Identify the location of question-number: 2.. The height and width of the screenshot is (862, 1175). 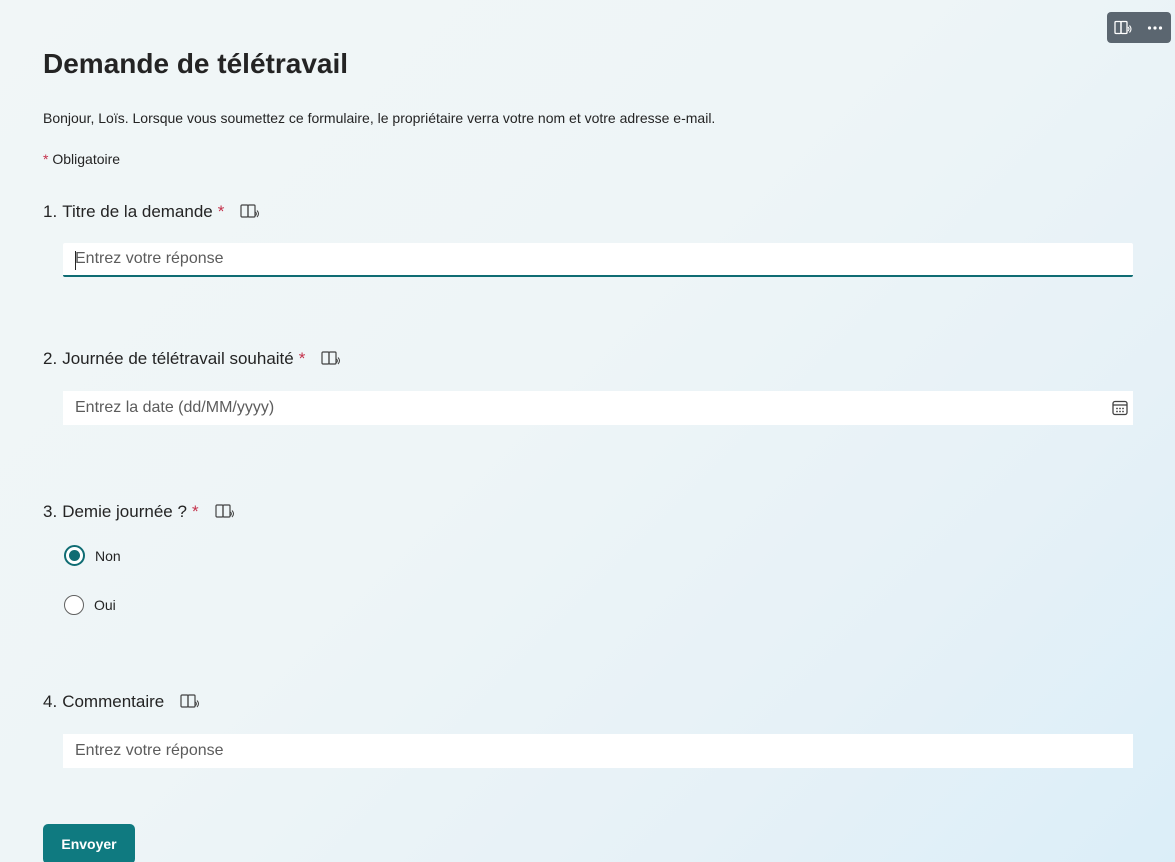
(50, 358).